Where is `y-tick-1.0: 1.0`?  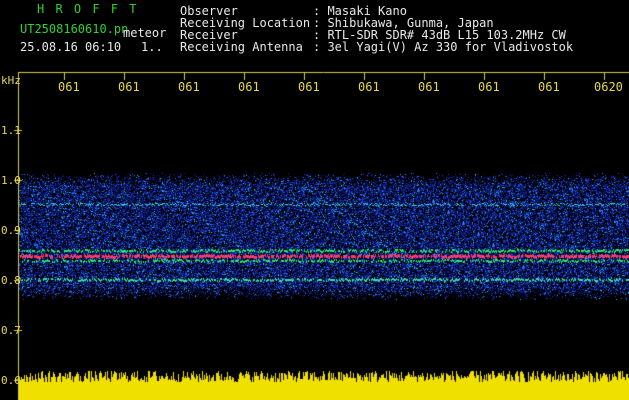 y-tick-1.0: 1.0 is located at coordinates (11, 180).